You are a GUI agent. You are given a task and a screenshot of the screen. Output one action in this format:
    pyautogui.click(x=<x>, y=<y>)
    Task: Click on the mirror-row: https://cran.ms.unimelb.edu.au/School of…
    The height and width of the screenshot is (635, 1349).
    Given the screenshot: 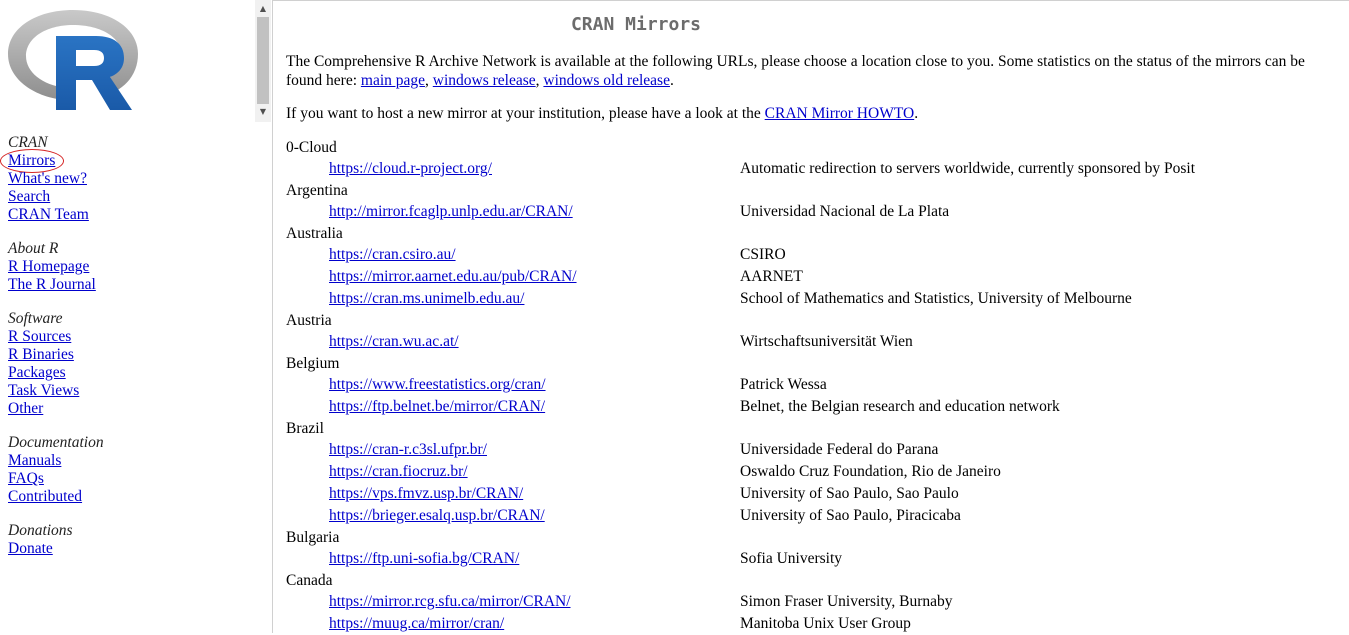 What is the action you would take?
    pyautogui.click(x=815, y=299)
    